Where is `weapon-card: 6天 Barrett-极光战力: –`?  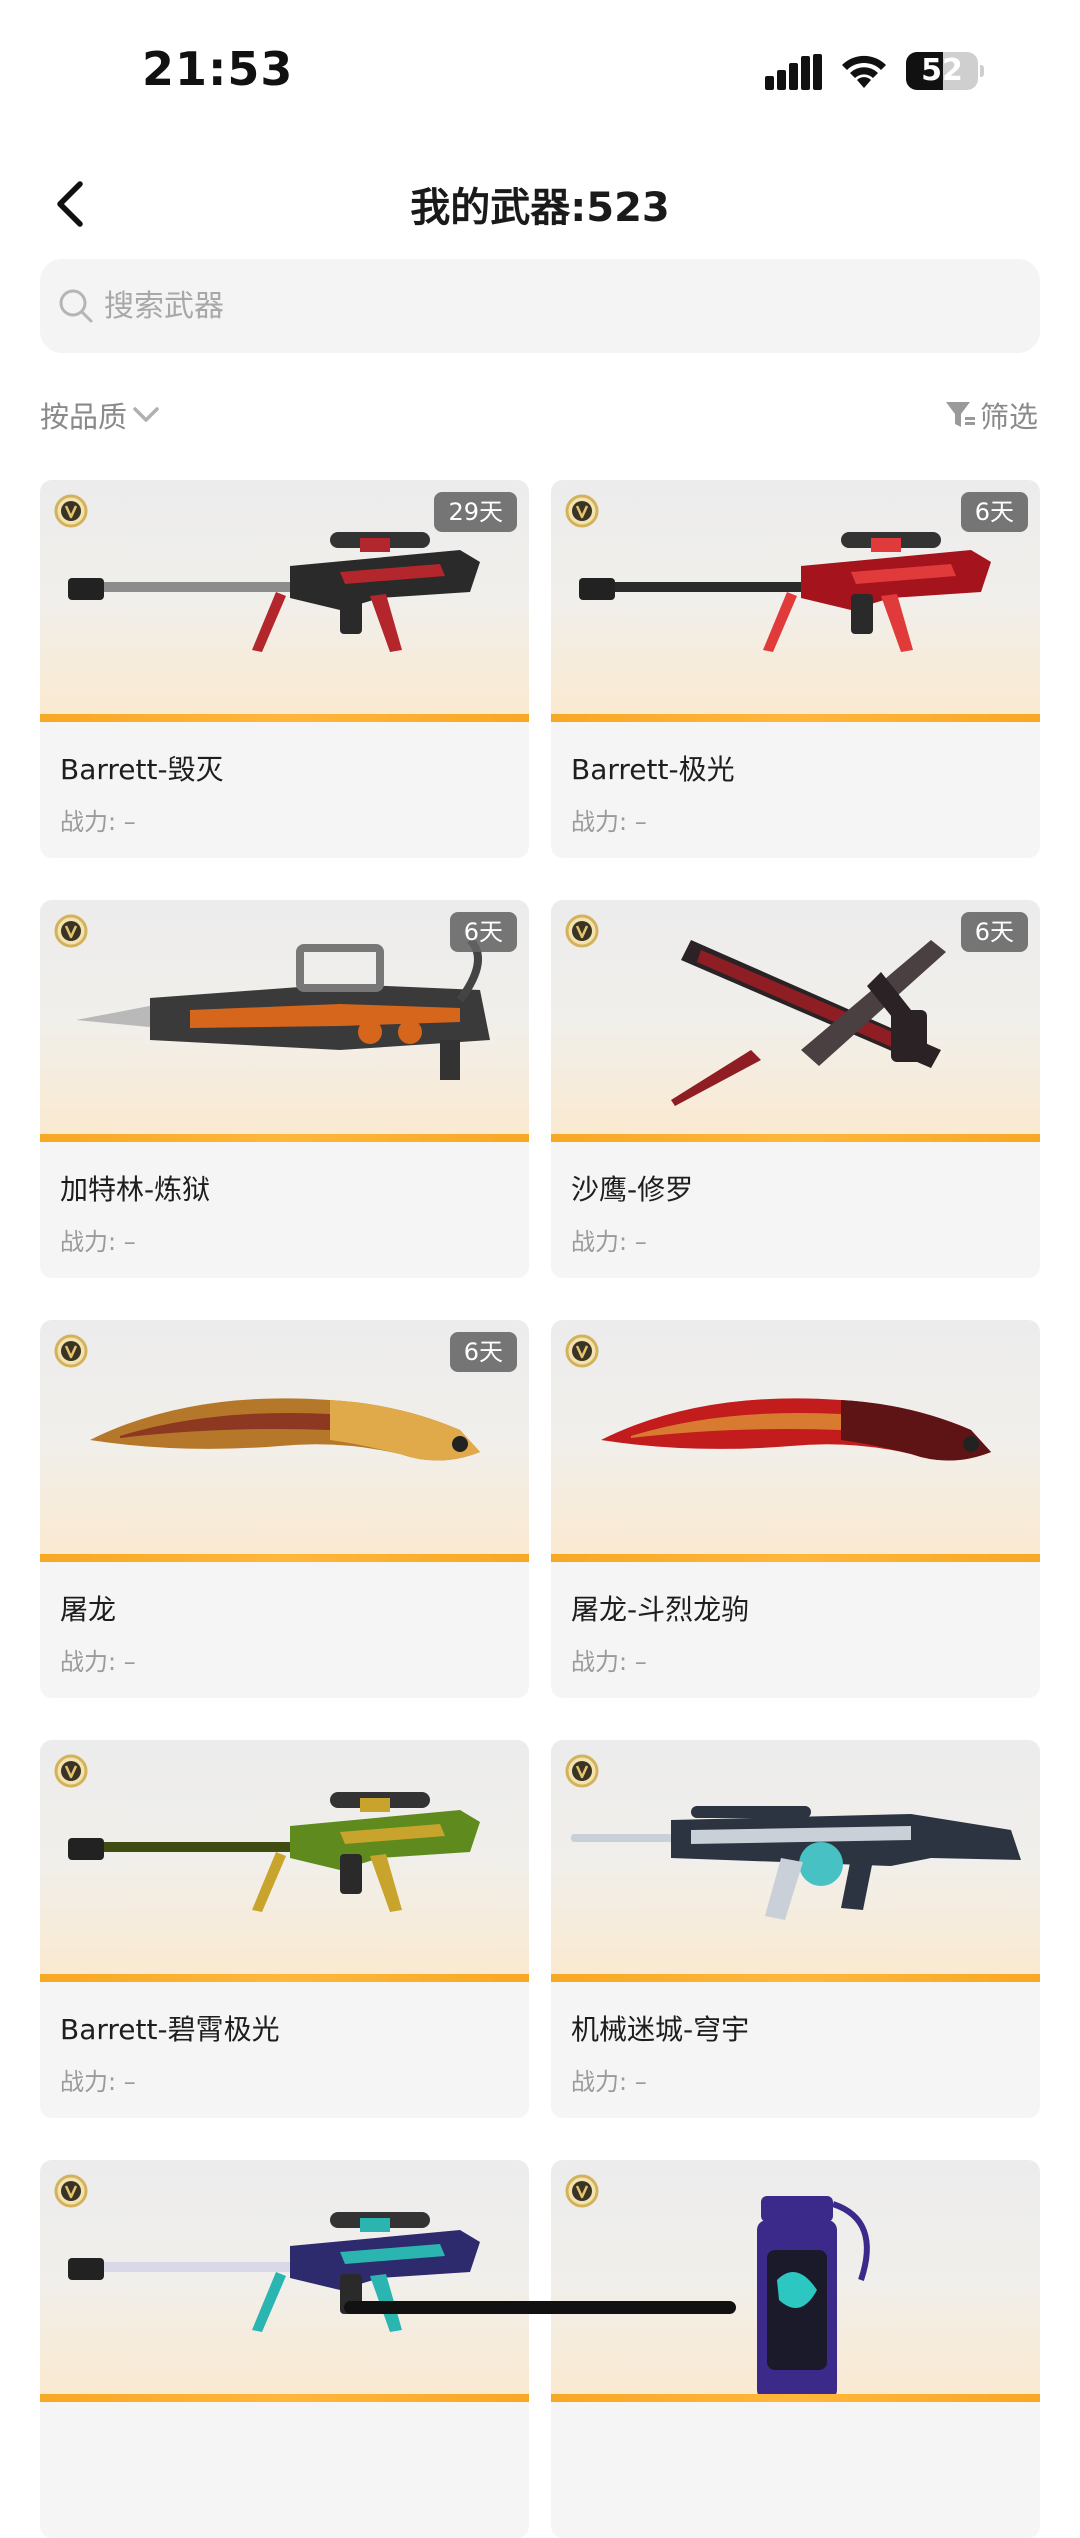
weapon-card: 6天 Barrett-极光战力: – is located at coordinates (795, 669).